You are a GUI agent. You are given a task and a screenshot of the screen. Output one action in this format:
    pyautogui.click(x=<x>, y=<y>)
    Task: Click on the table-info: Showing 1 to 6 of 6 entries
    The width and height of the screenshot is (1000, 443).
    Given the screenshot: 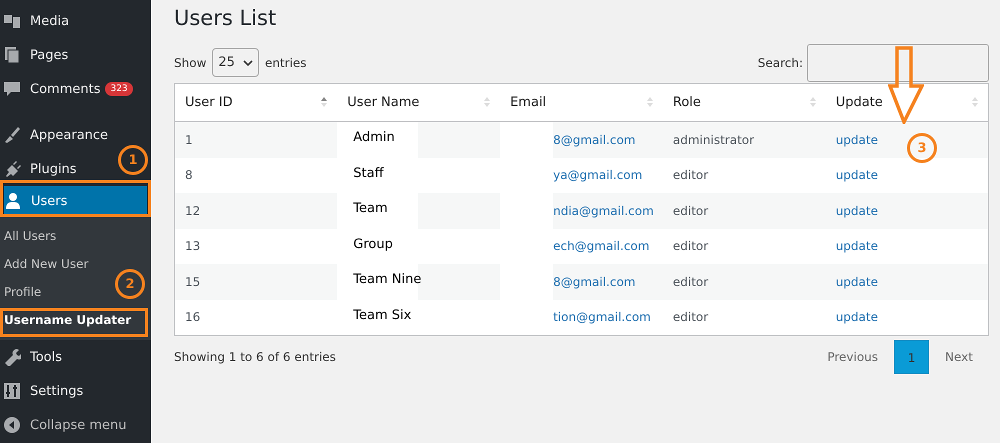 What is the action you would take?
    pyautogui.click(x=255, y=357)
    